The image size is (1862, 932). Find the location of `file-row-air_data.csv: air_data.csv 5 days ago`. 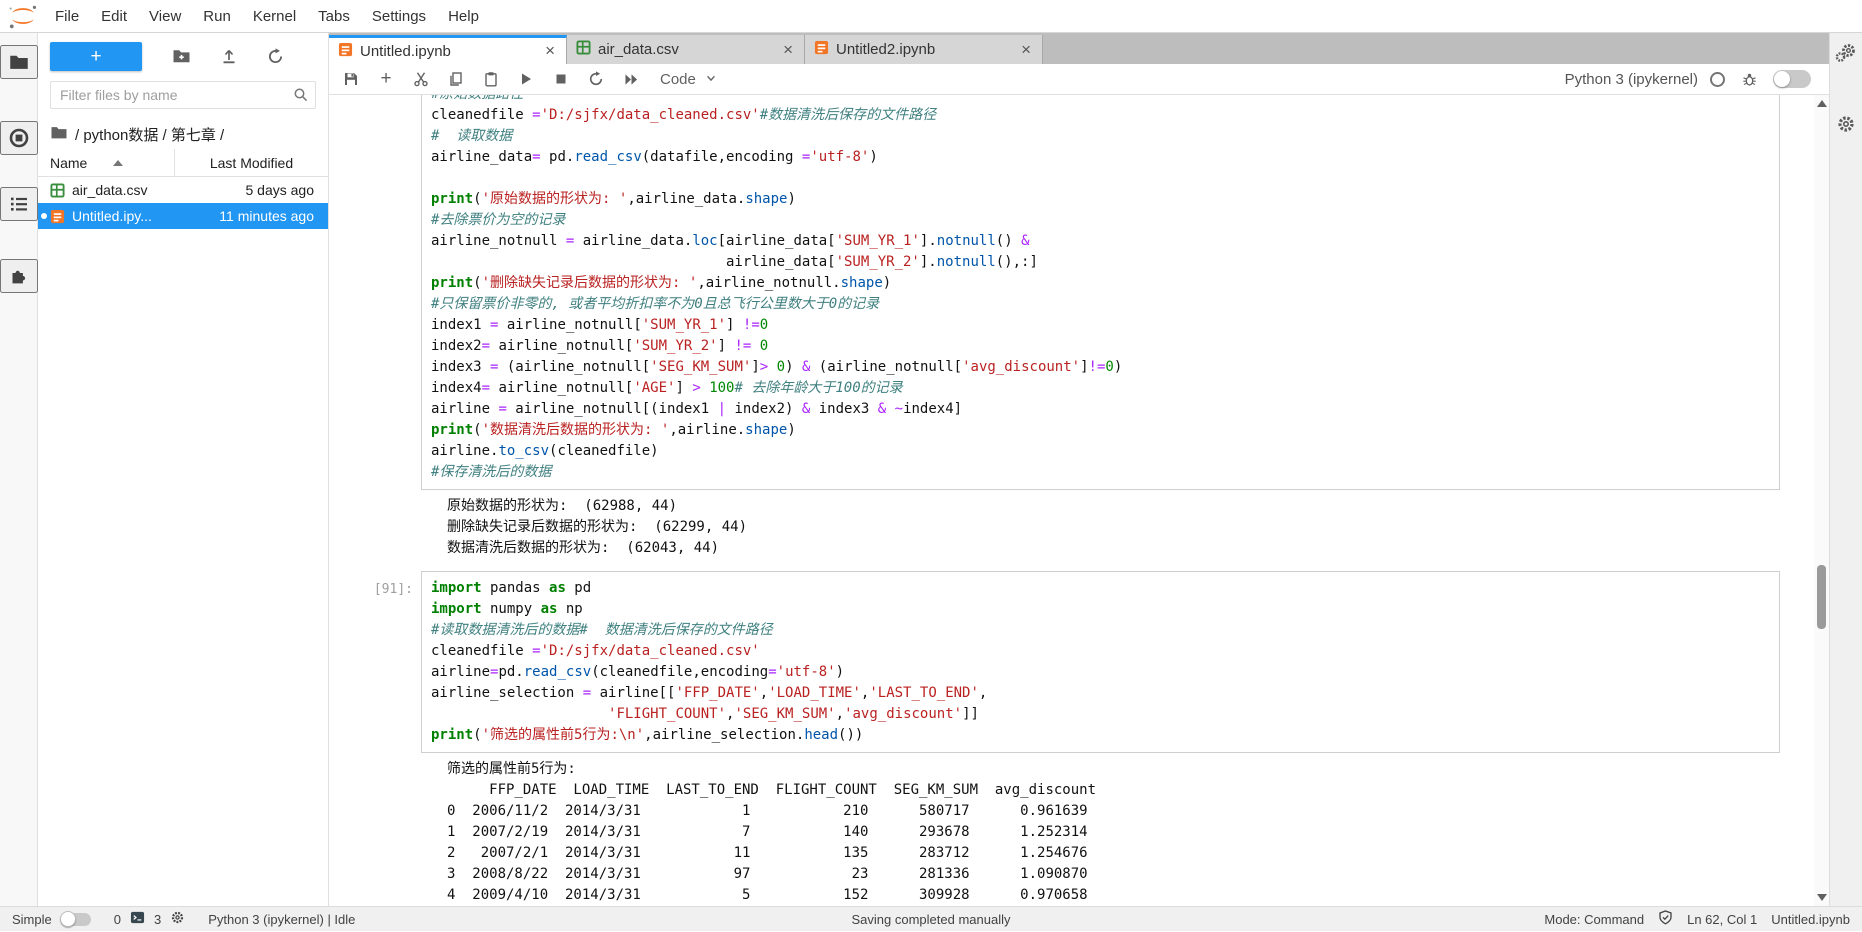

file-row-air_data.csv: air_data.csv 5 days ago is located at coordinates (183, 190).